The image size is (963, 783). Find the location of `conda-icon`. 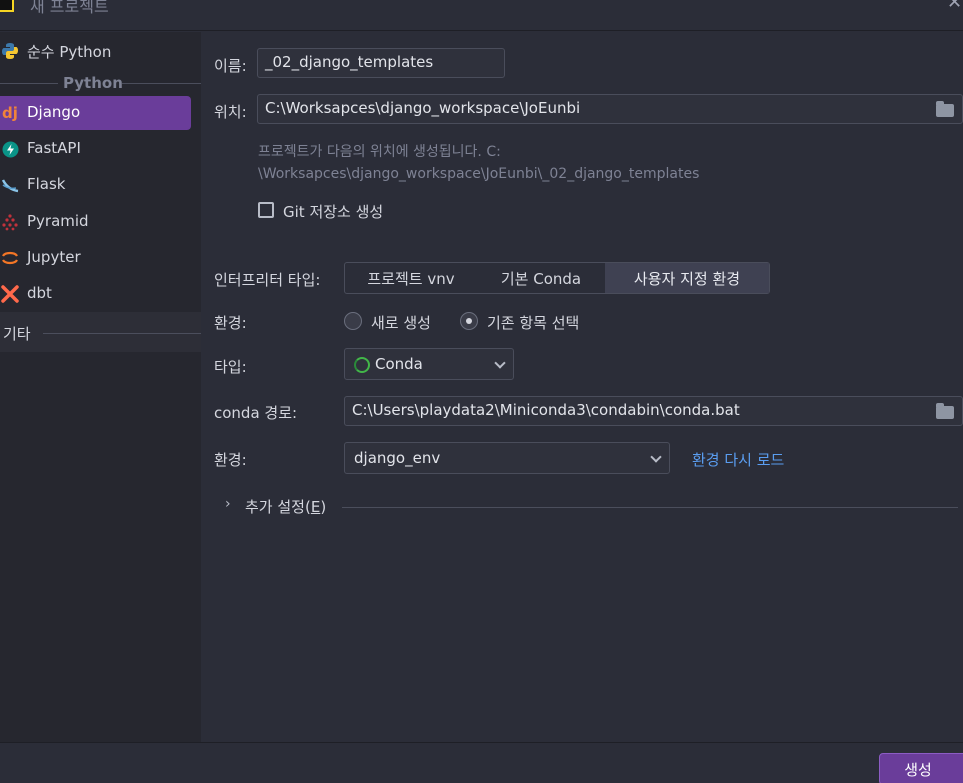

conda-icon is located at coordinates (362, 365).